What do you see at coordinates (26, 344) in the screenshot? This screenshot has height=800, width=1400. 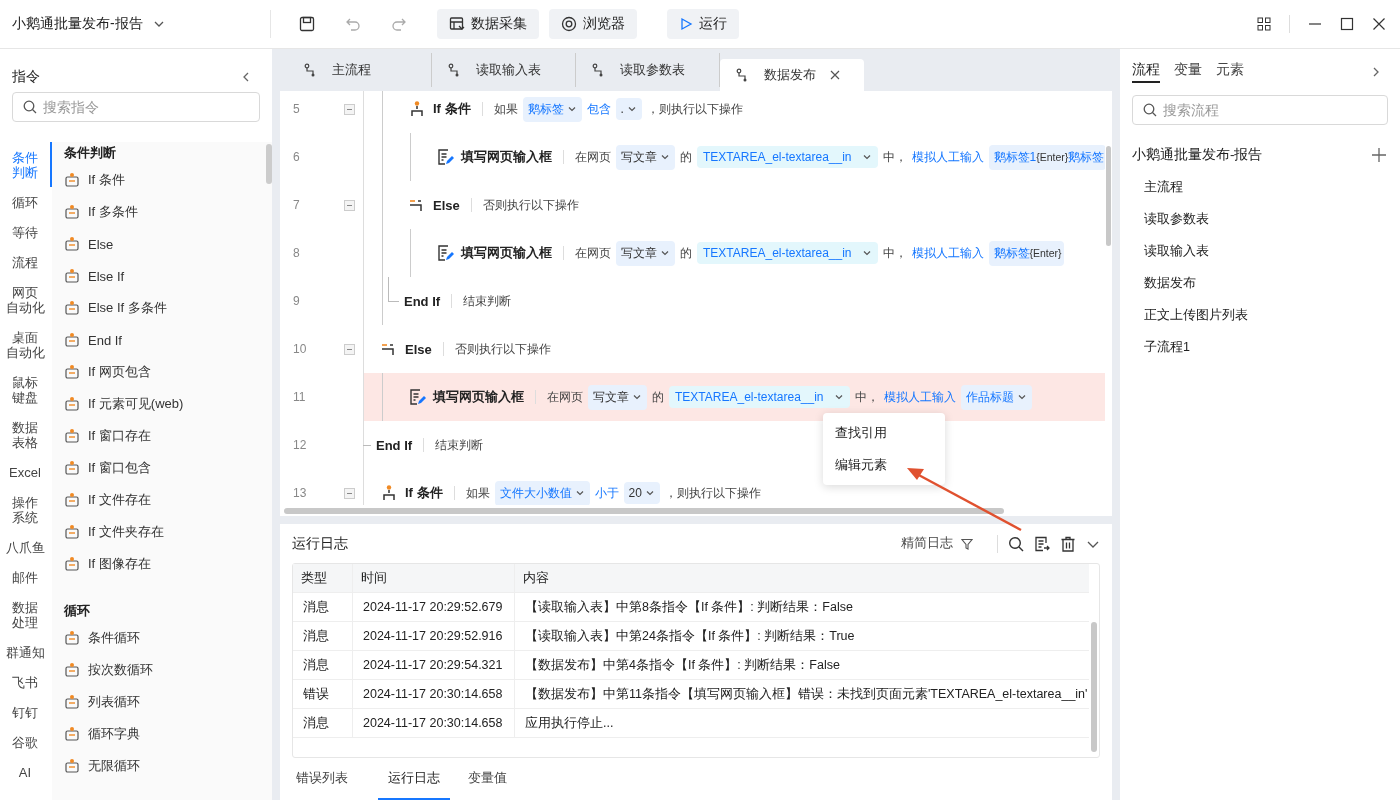 I see `category-tab: 桌面 自动化` at bounding box center [26, 344].